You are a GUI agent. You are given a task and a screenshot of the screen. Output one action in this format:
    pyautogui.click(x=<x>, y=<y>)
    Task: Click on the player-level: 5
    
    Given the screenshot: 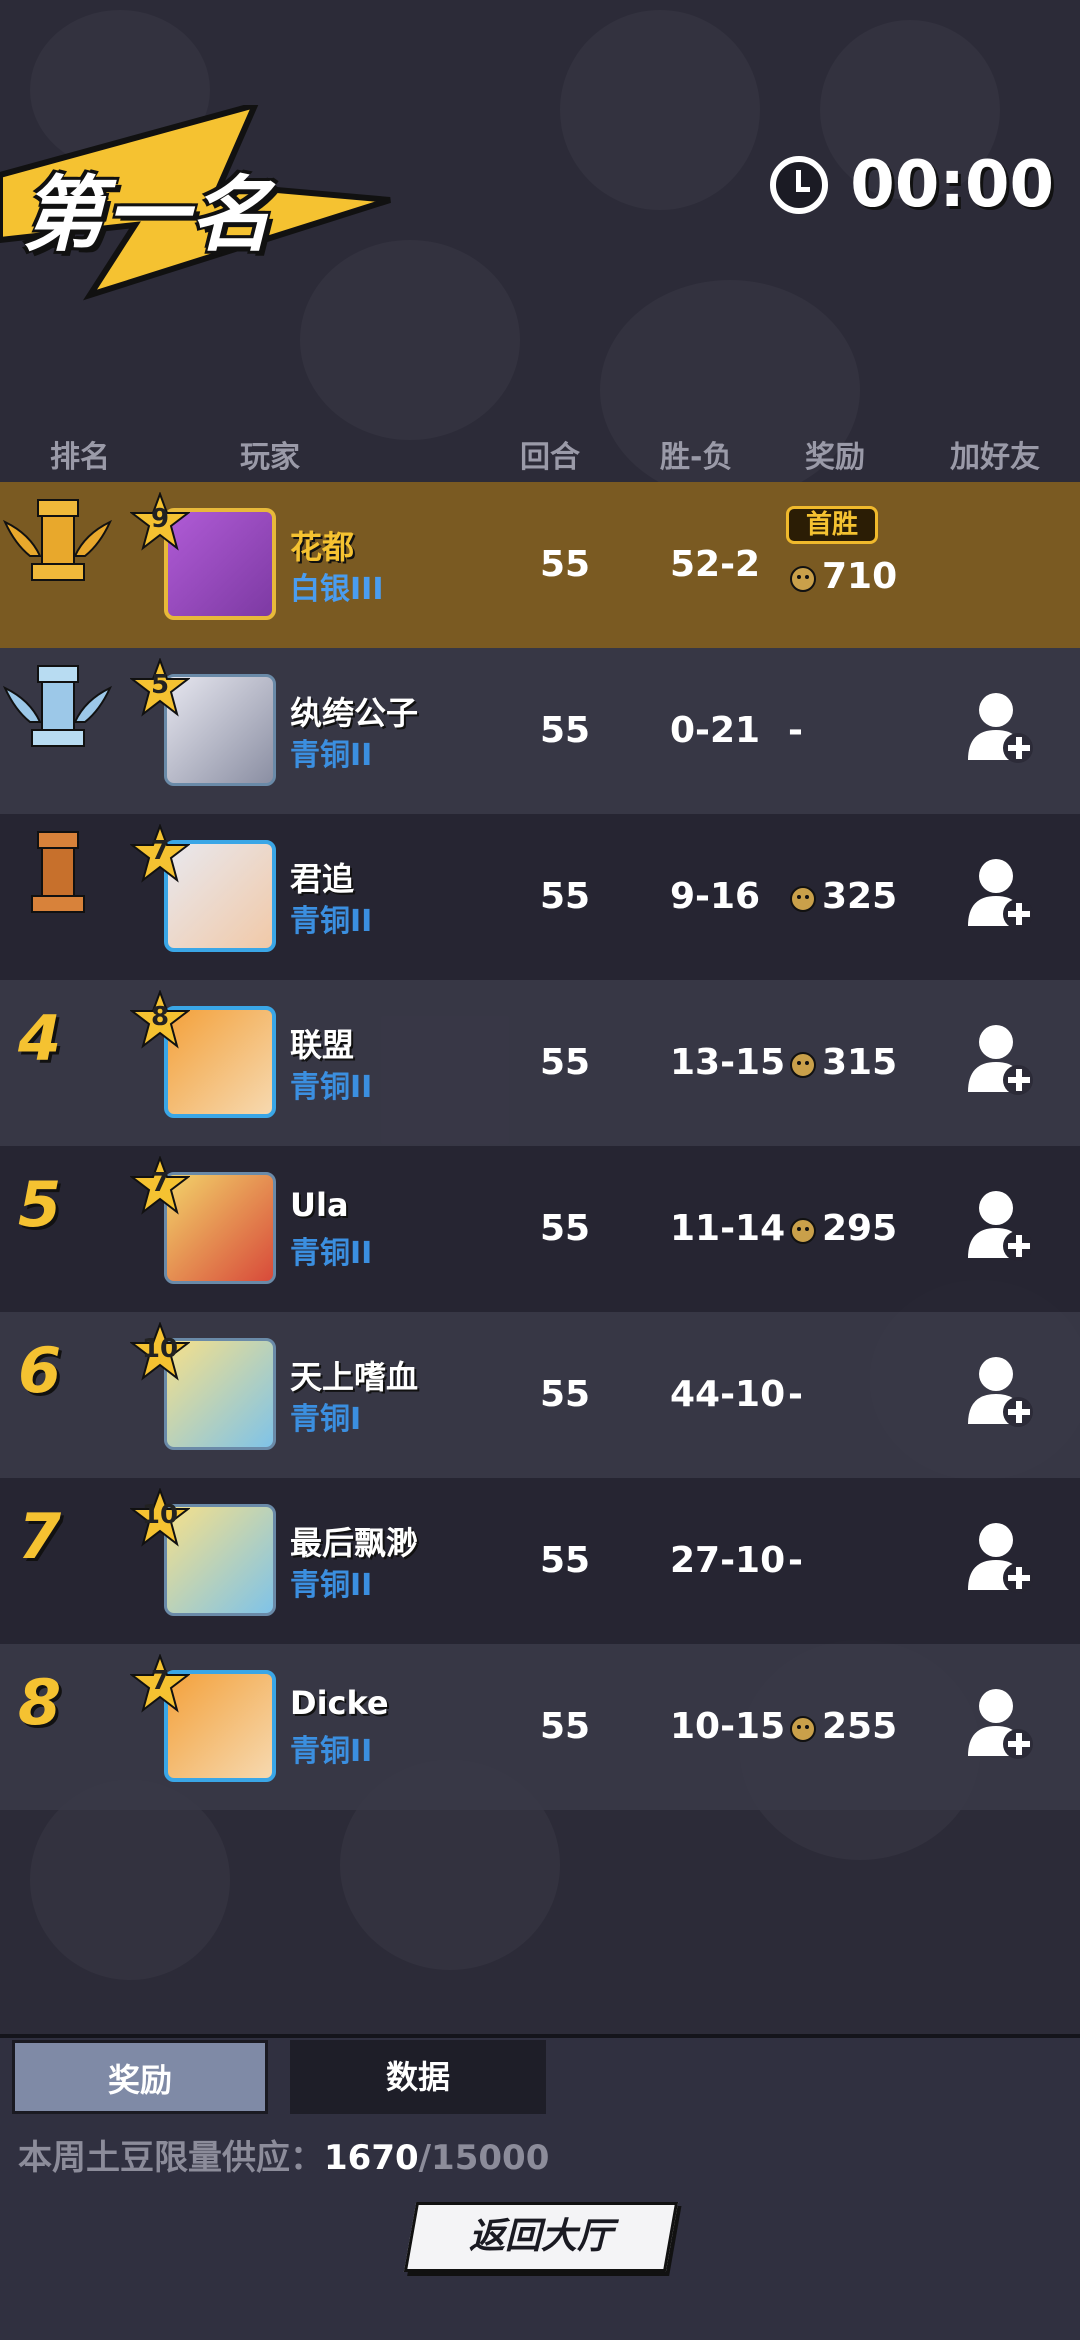 What is the action you would take?
    pyautogui.click(x=160, y=685)
    